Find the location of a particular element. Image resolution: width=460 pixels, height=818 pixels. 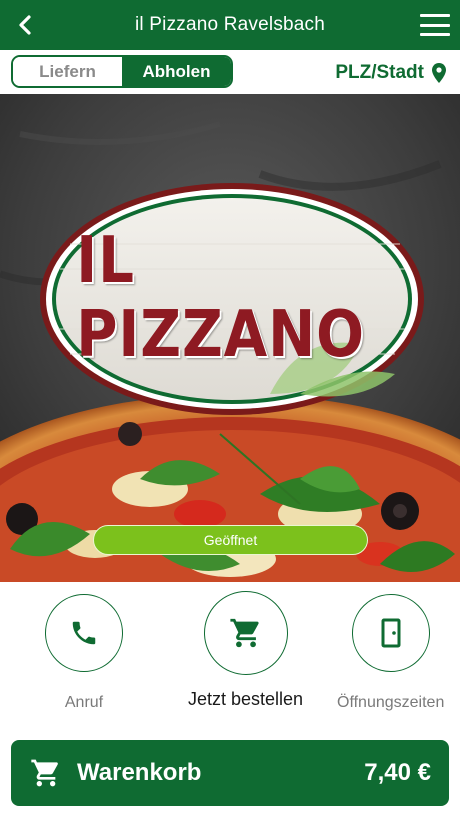

cart-total: 7,40 € is located at coordinates (397, 772).